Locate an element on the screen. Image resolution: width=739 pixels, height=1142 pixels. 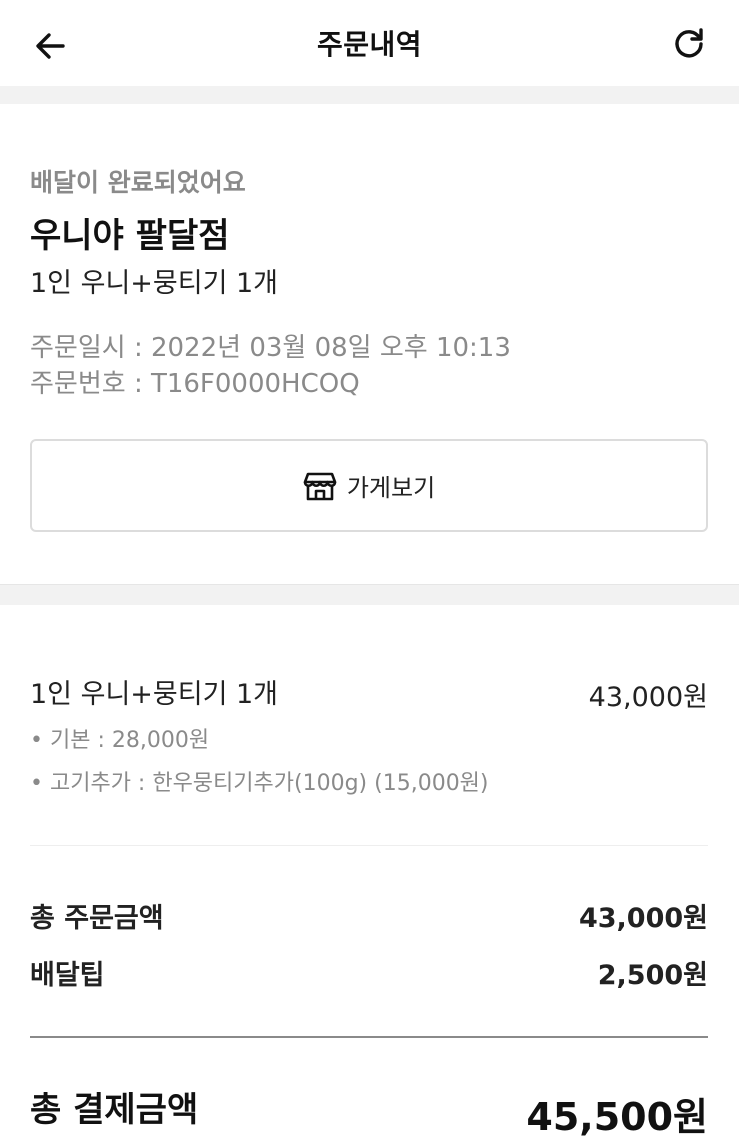
item-price: 43,000원 is located at coordinates (648, 697).